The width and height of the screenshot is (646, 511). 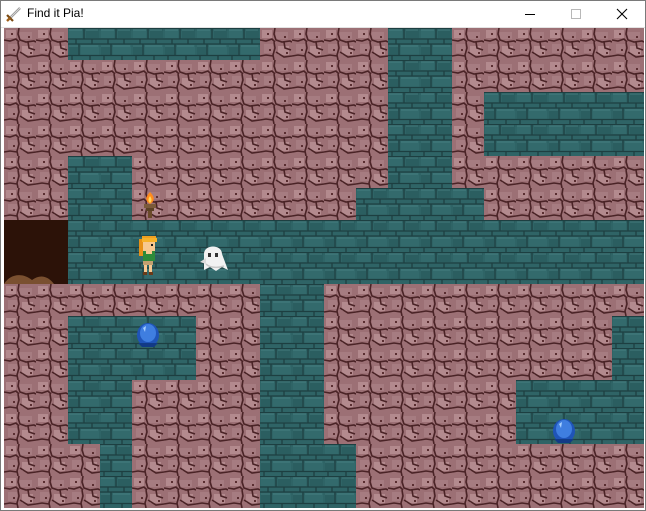 What do you see at coordinates (576, 14) in the screenshot?
I see `maximize-button` at bounding box center [576, 14].